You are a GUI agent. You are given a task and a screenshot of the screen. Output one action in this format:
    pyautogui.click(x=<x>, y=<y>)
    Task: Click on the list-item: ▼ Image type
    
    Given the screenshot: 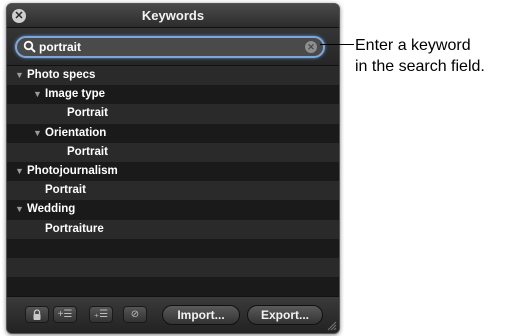 What is the action you would take?
    pyautogui.click(x=173, y=95)
    